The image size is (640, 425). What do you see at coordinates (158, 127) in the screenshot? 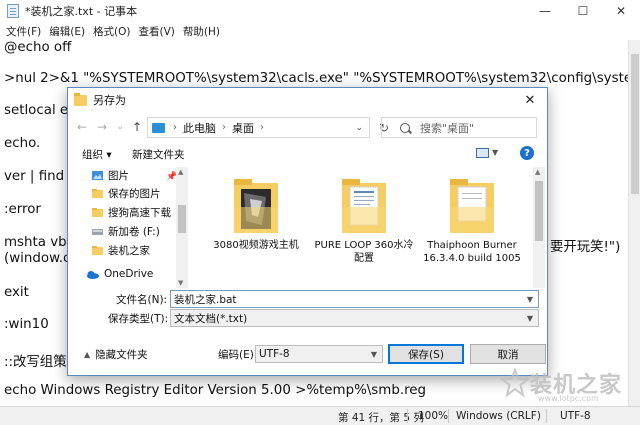
I see `computer-icon` at bounding box center [158, 127].